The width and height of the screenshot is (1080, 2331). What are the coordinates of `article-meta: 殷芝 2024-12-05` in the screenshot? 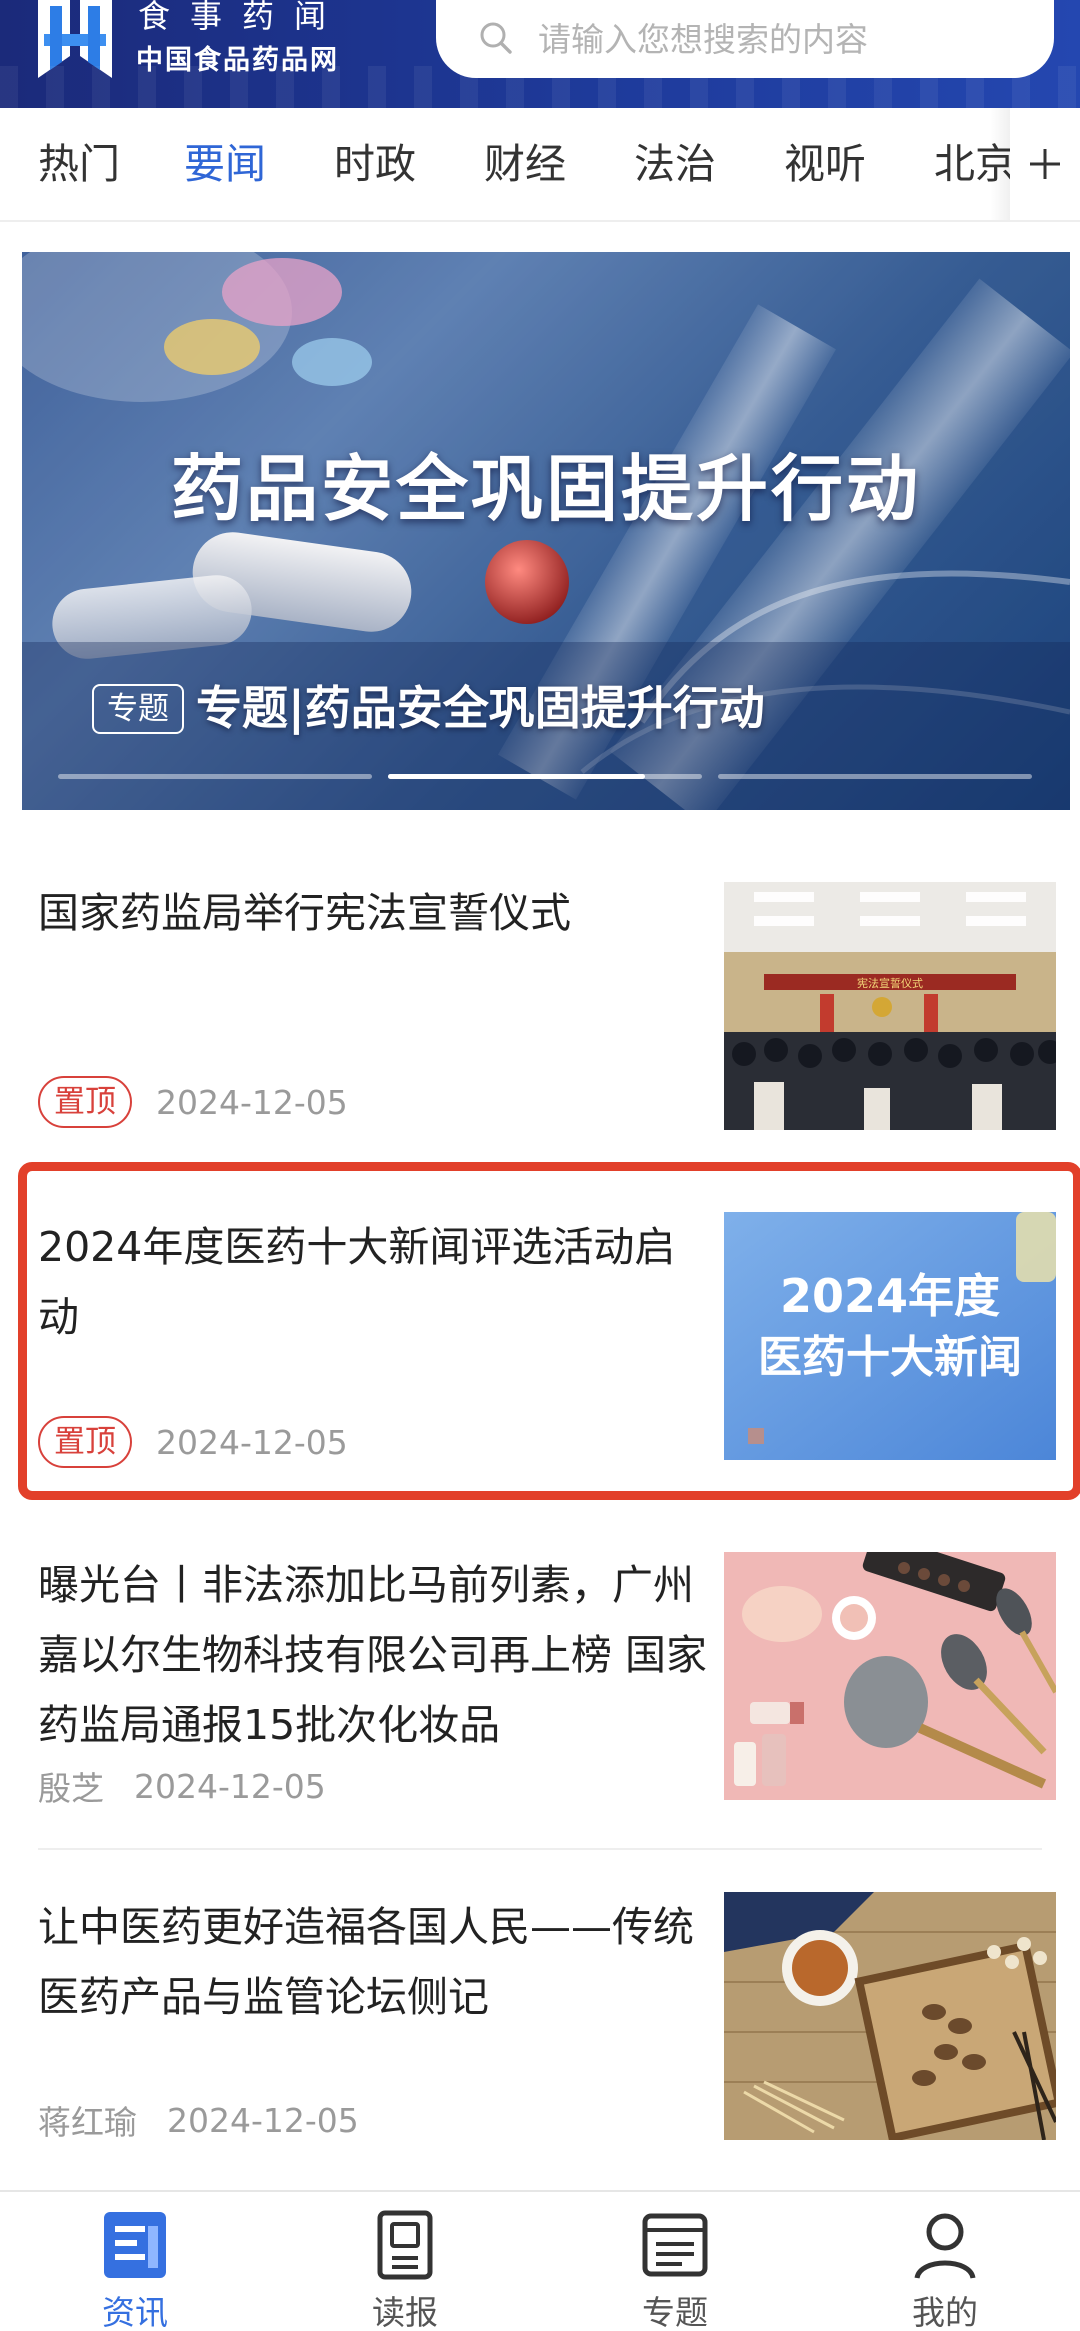 It's located at (182, 1786).